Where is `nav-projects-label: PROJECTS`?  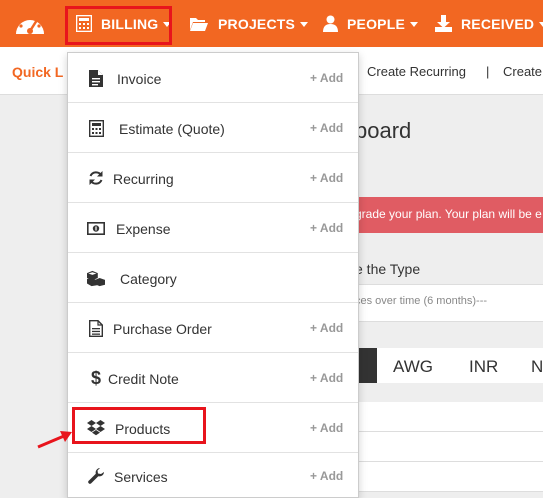
nav-projects-label: PROJECTS is located at coordinates (257, 23).